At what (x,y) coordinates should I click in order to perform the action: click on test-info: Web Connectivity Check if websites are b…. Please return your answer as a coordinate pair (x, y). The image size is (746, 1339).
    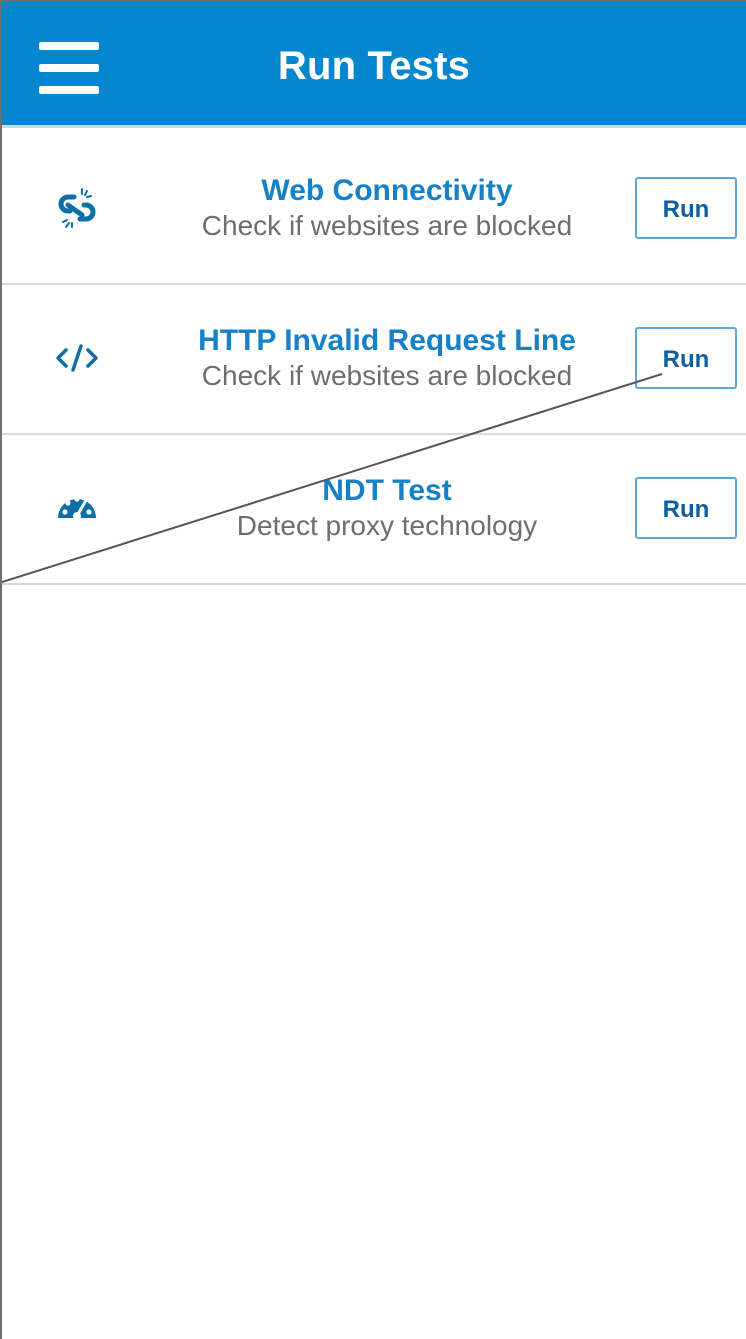
    Looking at the image, I should click on (387, 208).